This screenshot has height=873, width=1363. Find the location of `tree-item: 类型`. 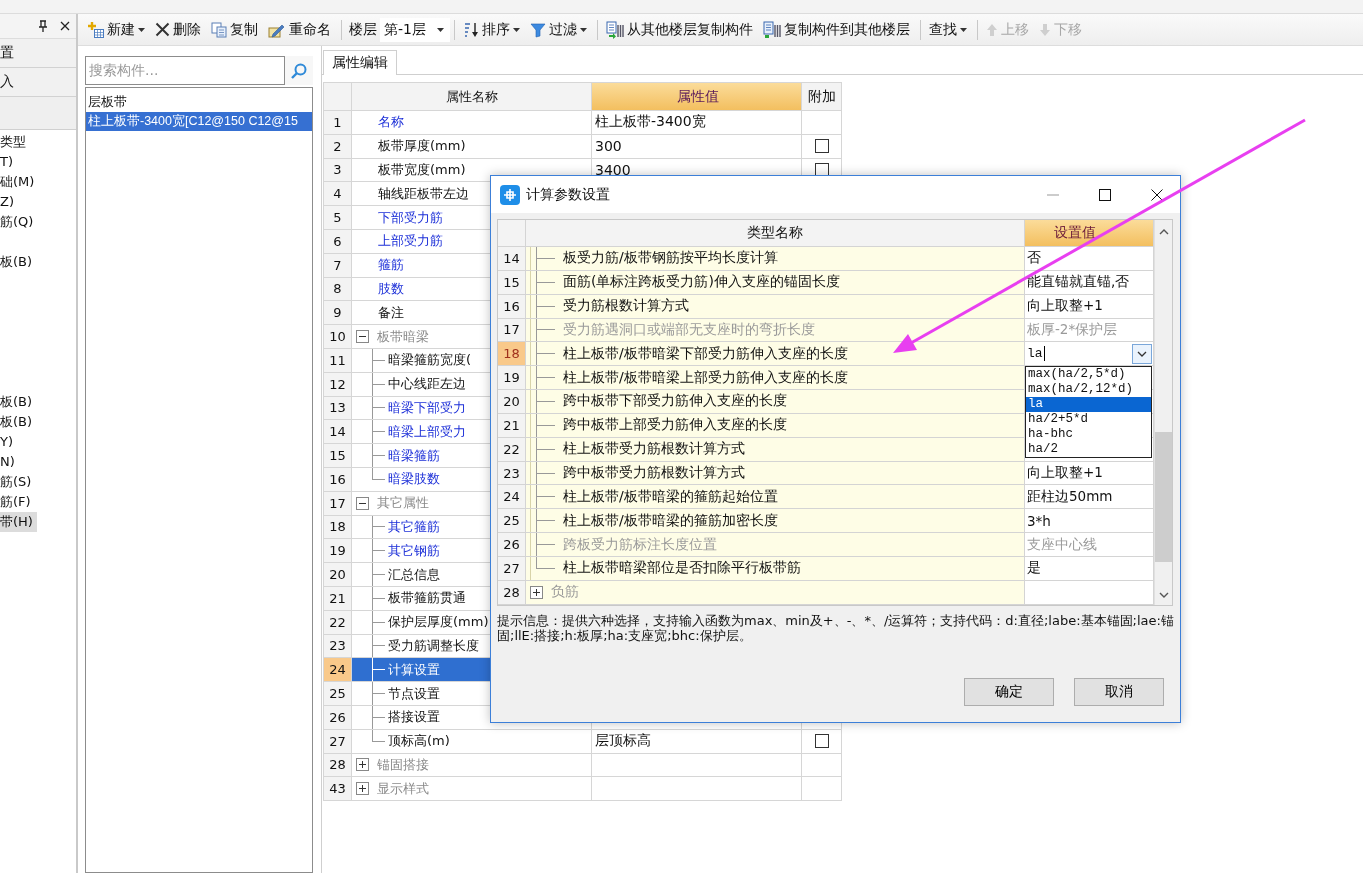

tree-item: 类型 is located at coordinates (15, 142).